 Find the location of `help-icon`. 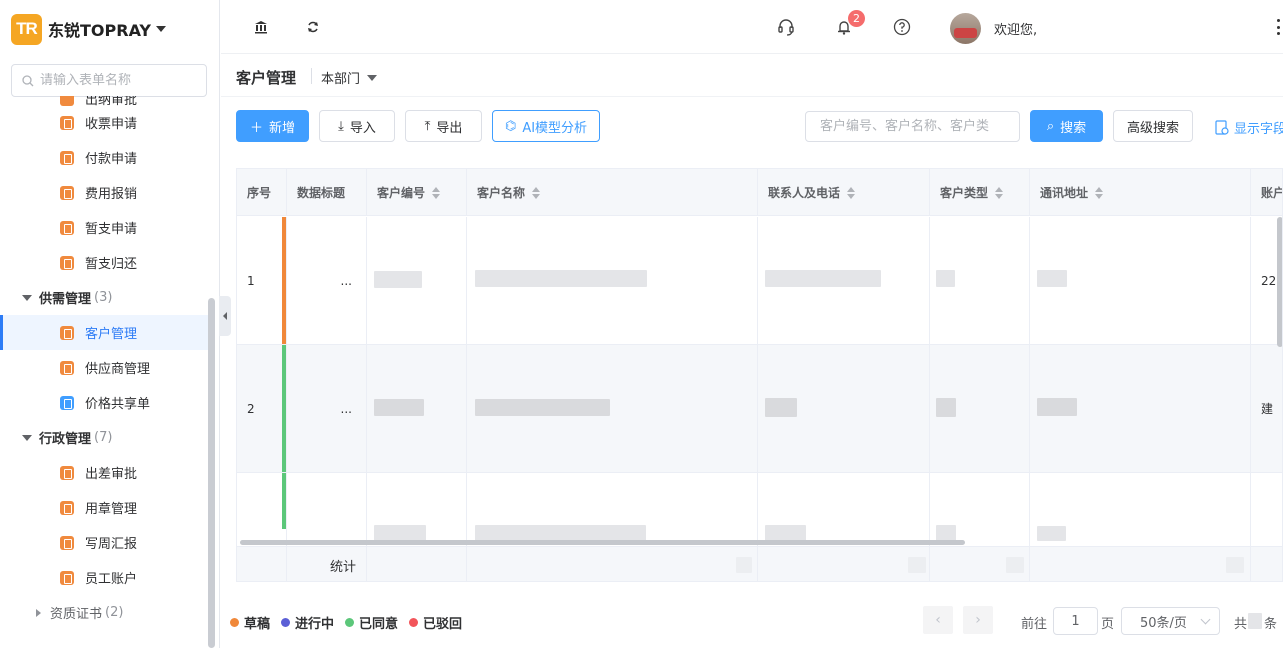

help-icon is located at coordinates (902, 27).